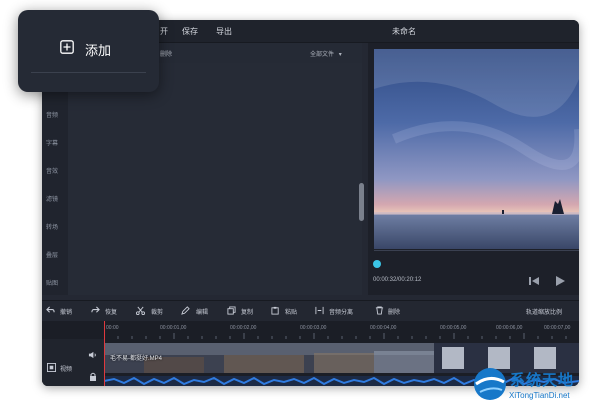 The image size is (592, 406). I want to click on library-vertical-scrollbar, so click(361, 202).